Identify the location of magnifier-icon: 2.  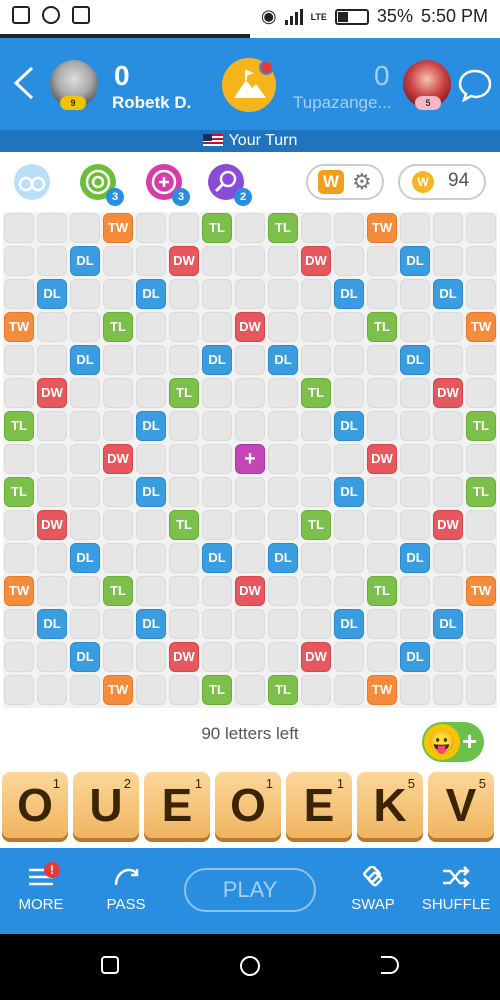
(230, 185).